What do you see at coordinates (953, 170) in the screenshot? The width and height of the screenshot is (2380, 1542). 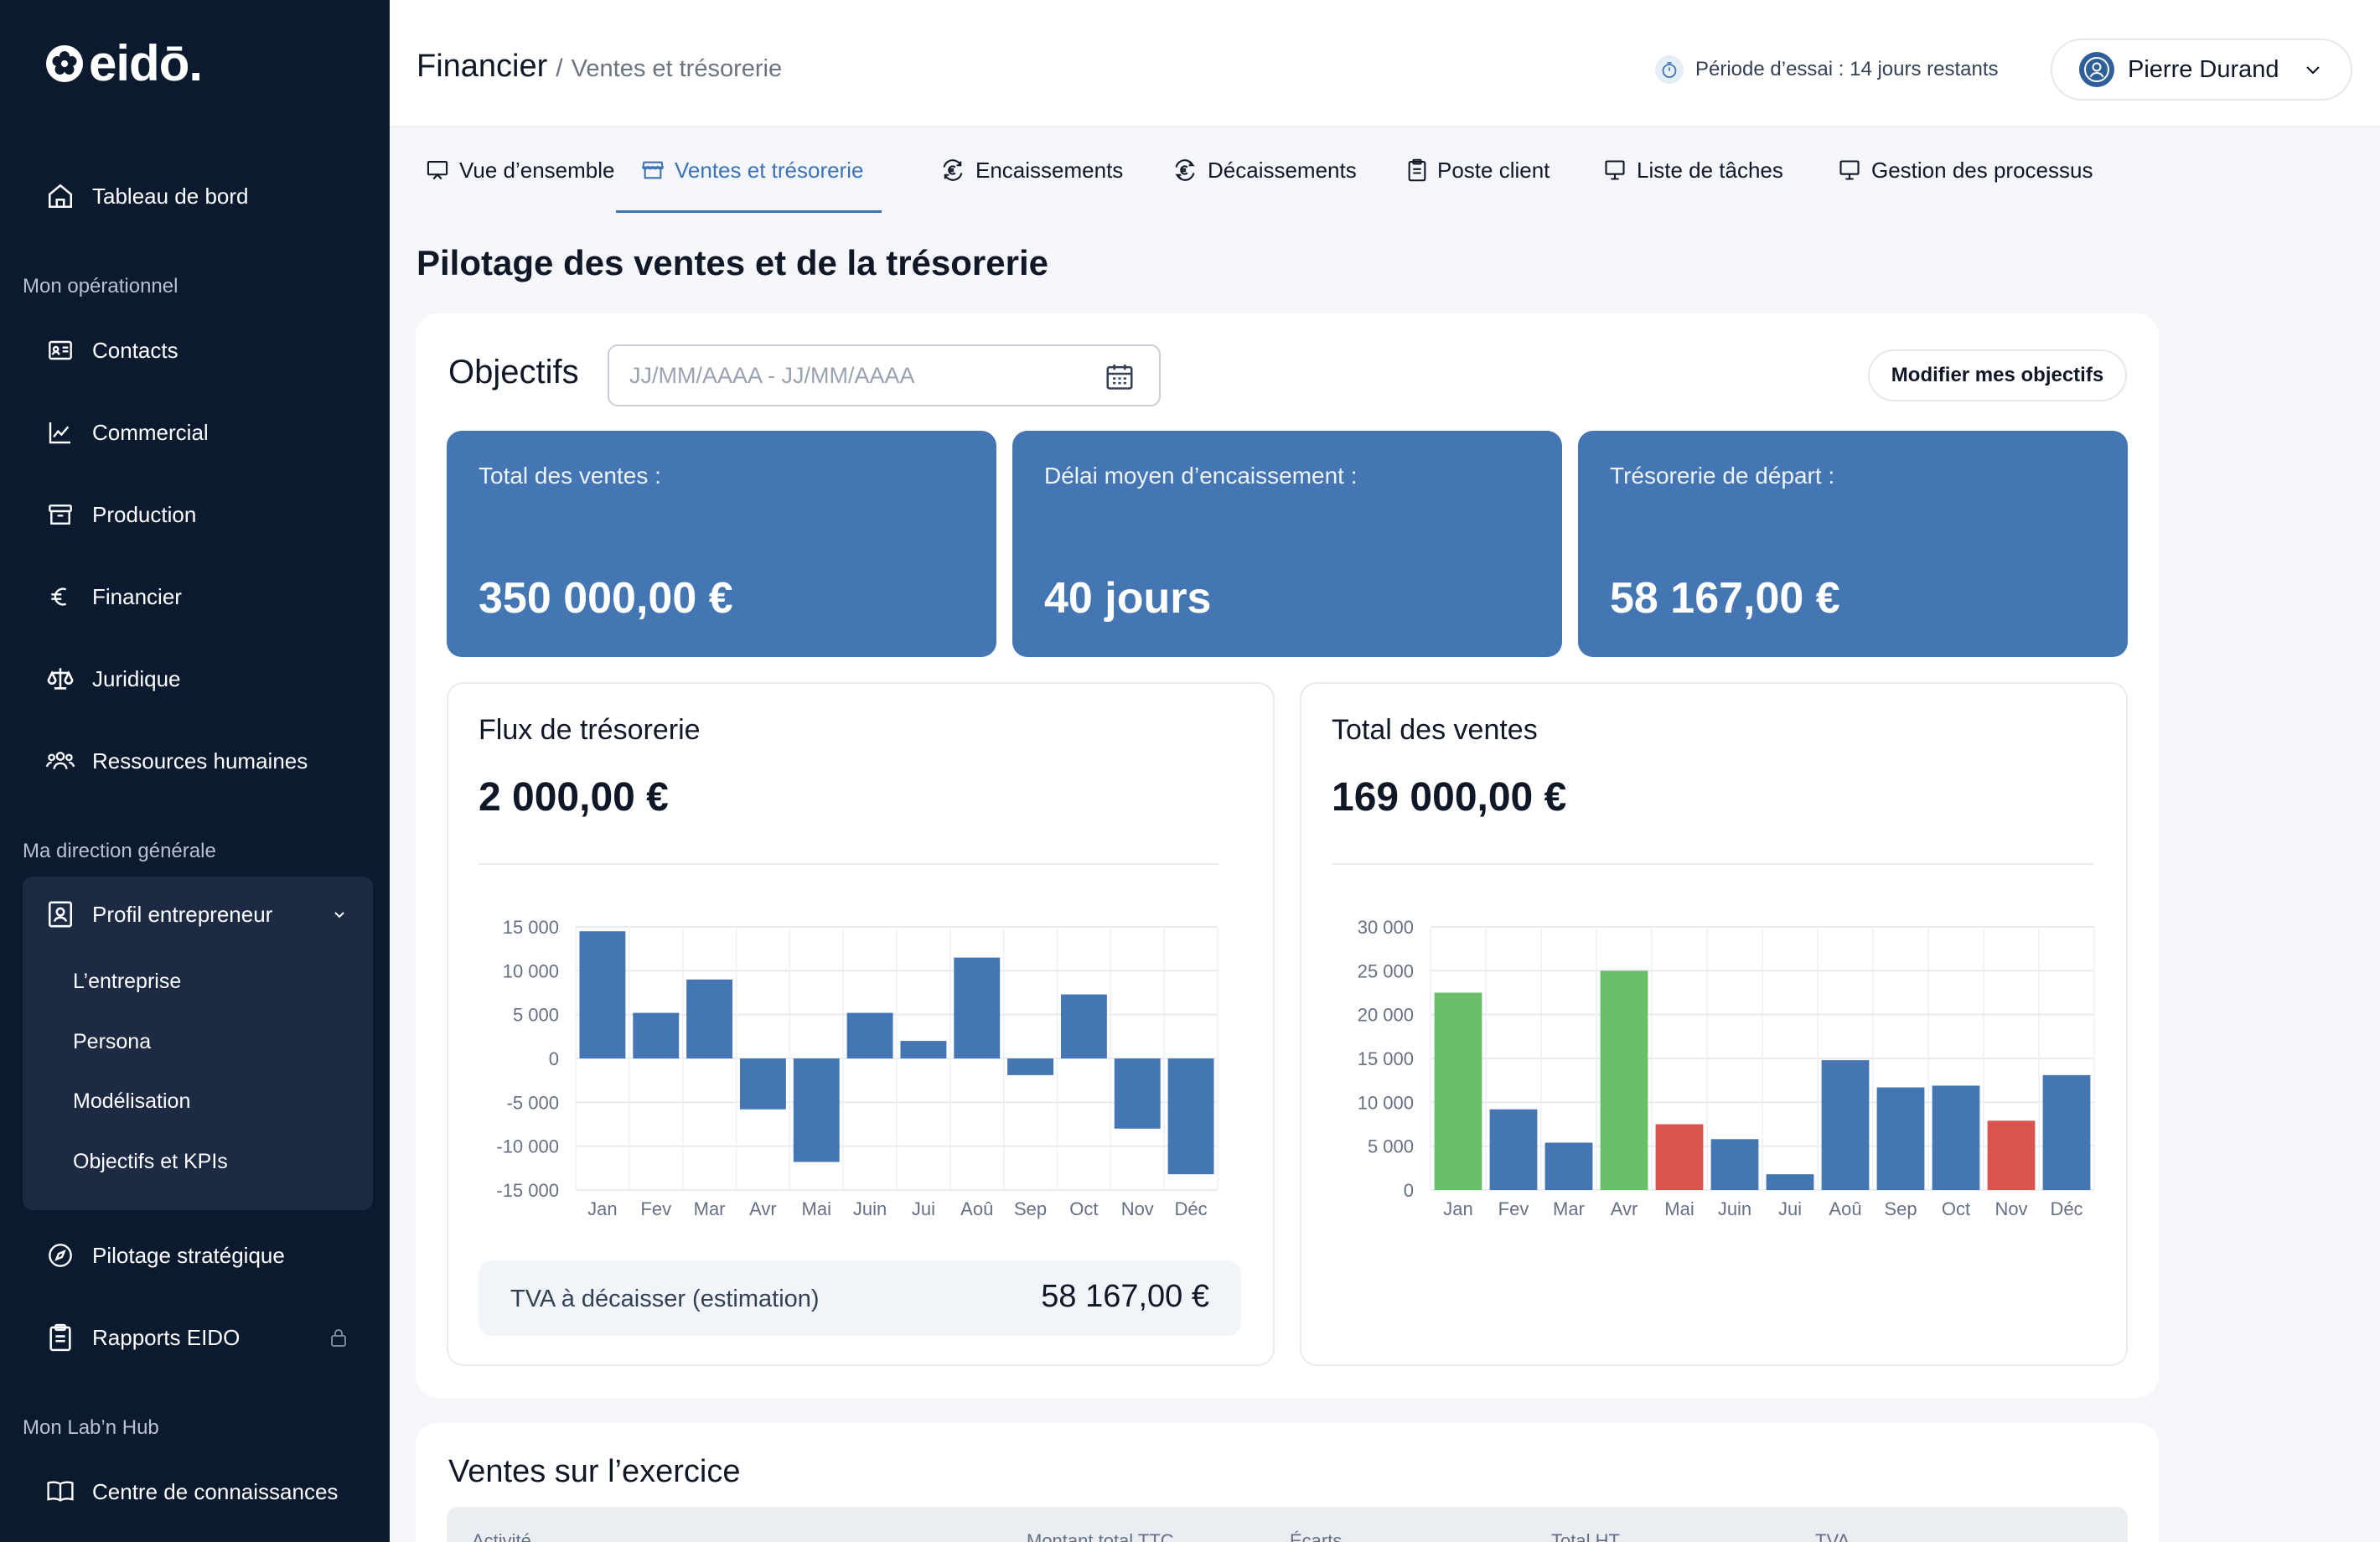 I see `euro-in-icon` at bounding box center [953, 170].